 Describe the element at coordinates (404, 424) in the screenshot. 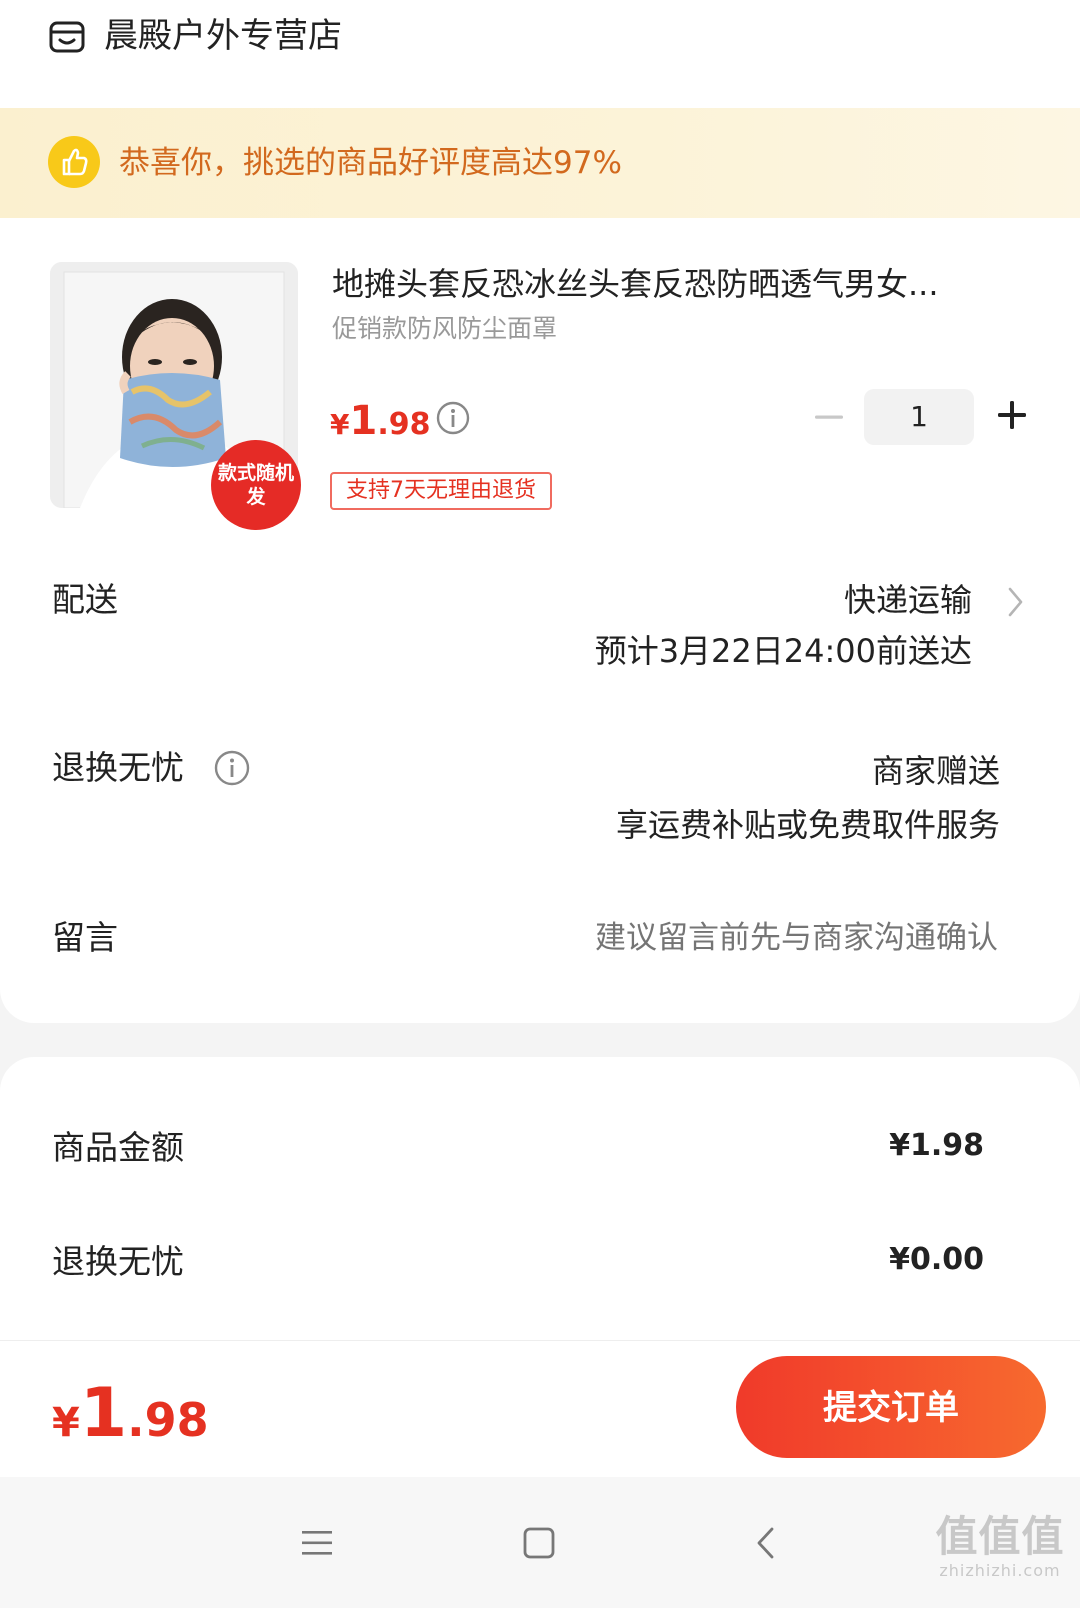

I see `price-decimal: .98` at that location.